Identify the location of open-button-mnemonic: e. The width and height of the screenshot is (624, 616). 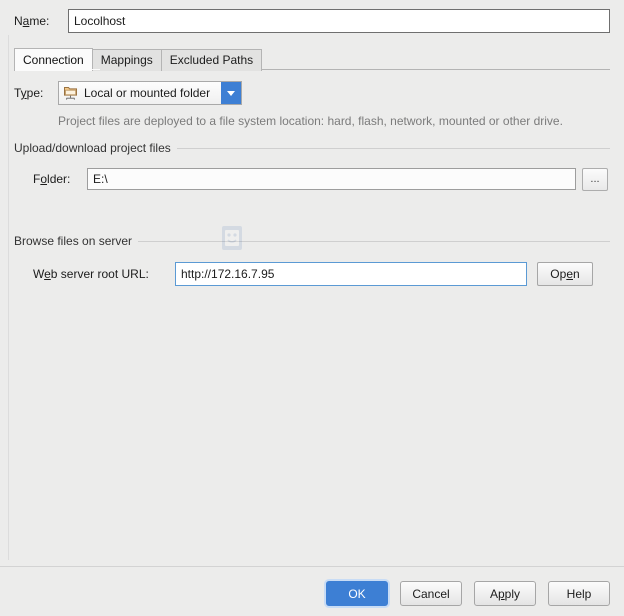
(569, 274).